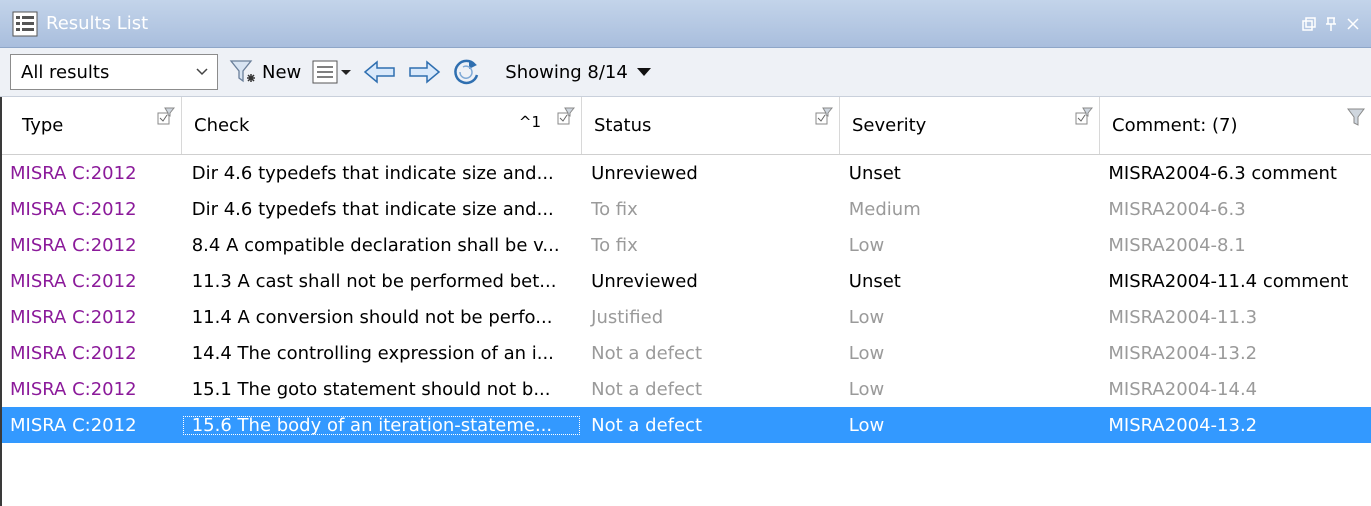  I want to click on cell-severity: Medium, so click(884, 209).